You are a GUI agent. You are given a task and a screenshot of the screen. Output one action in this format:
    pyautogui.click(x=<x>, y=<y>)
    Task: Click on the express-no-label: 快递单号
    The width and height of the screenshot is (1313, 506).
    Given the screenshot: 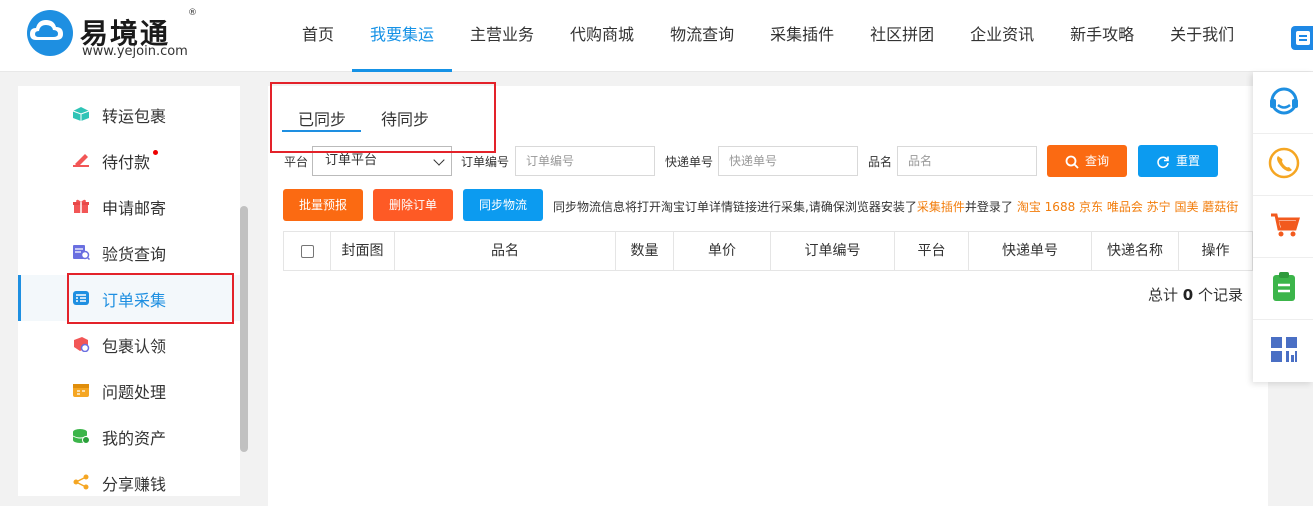 What is the action you would take?
    pyautogui.click(x=689, y=162)
    